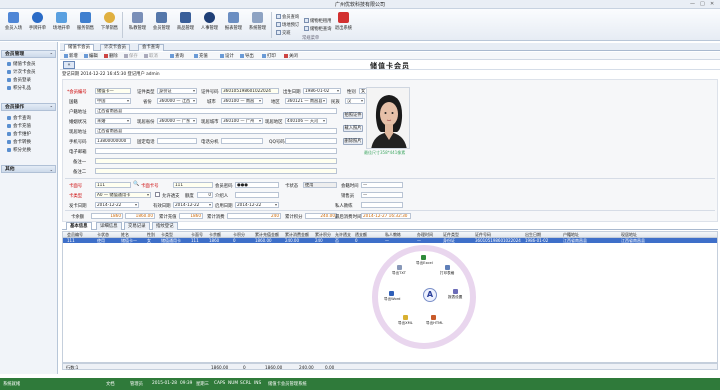 The image size is (720, 390). What do you see at coordinates (287, 17) in the screenshot?
I see `member-query-button: 会员查询` at bounding box center [287, 17].